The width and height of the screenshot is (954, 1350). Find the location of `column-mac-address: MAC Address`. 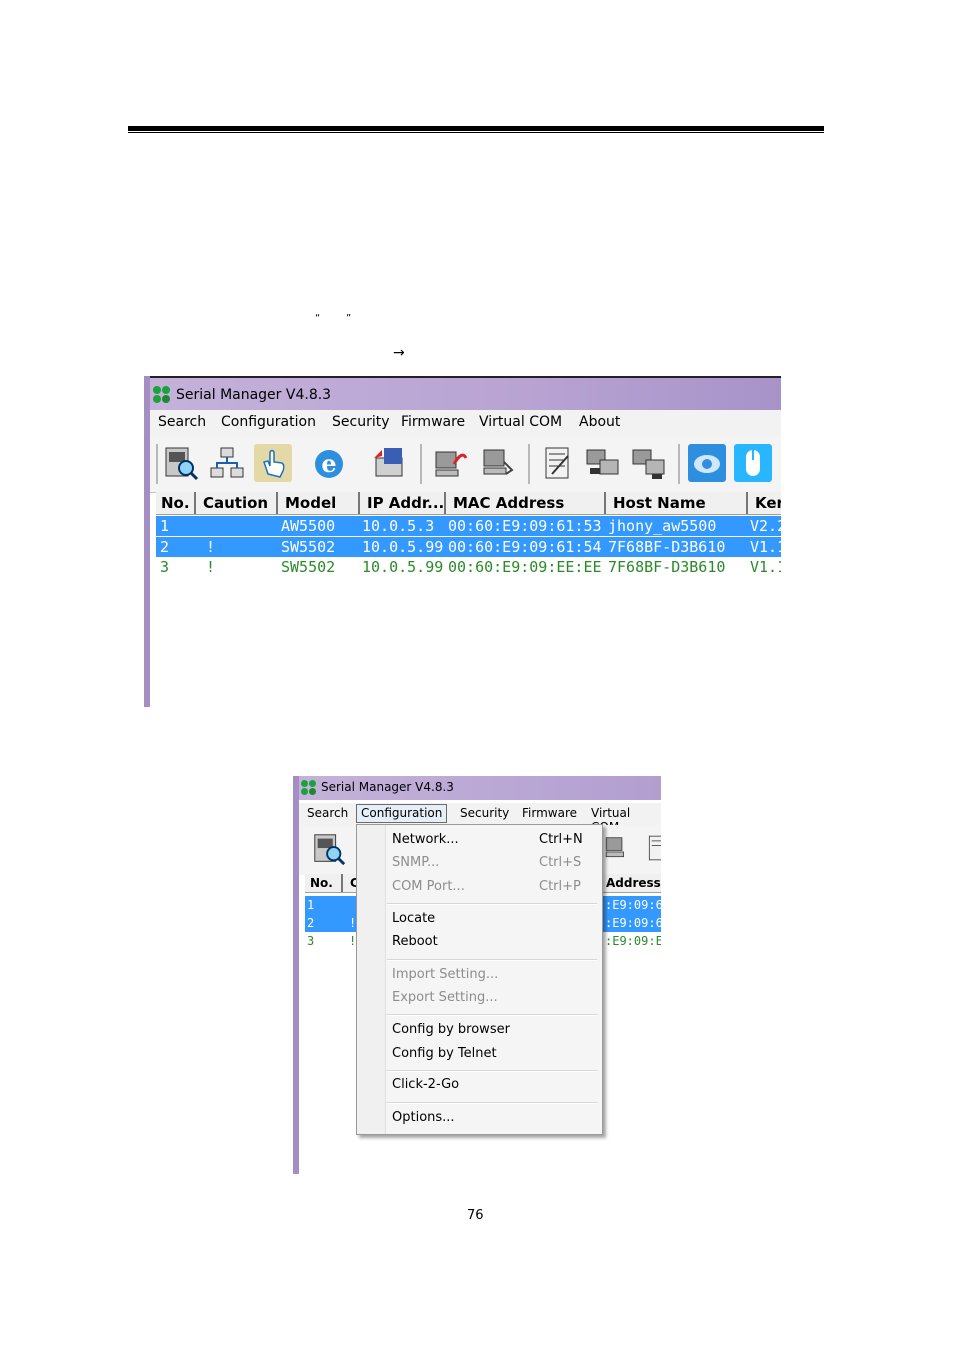

column-mac-address: MAC Address is located at coordinates (527, 503).